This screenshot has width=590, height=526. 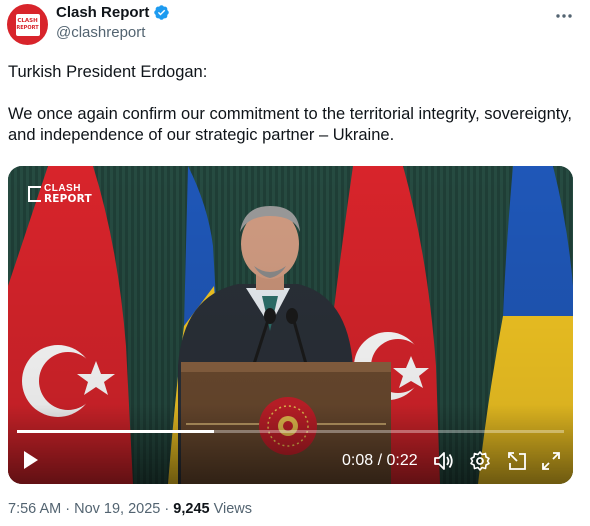 What do you see at coordinates (100, 32) in the screenshot?
I see `author-handle: @clashreport` at bounding box center [100, 32].